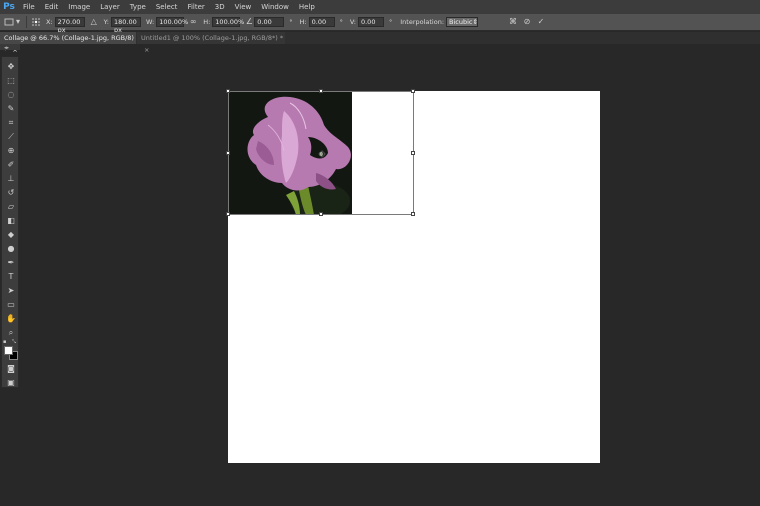 This screenshot has width=760, height=506. I want to click on transform-handle-top-left, so click(228, 91).